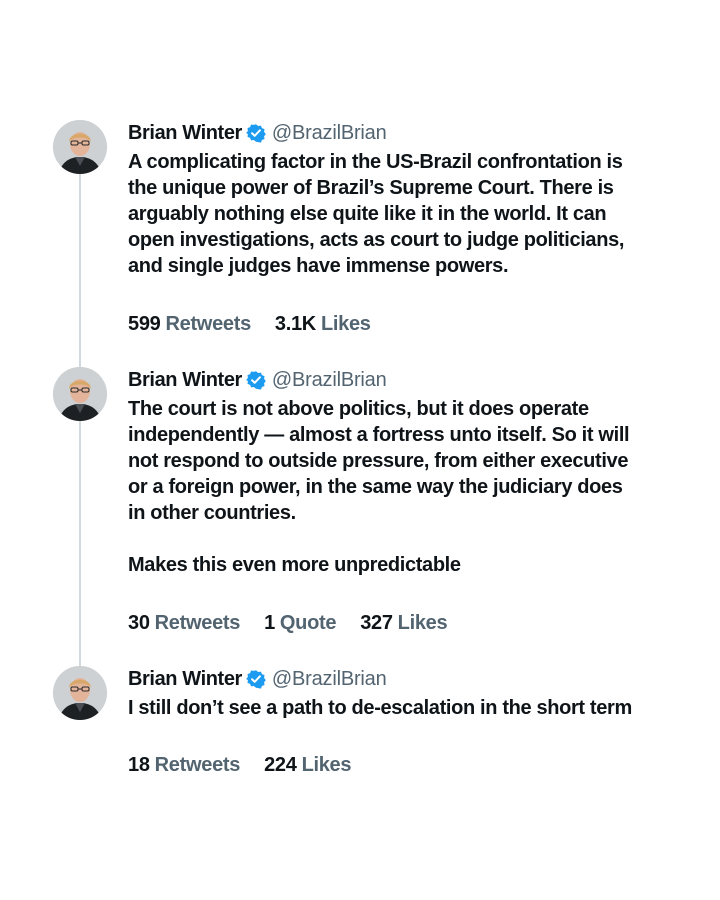 This screenshot has height=900, width=720. What do you see at coordinates (261, 324) in the screenshot?
I see `tweet-stats: 599 Retweets 3.1K Likes` at bounding box center [261, 324].